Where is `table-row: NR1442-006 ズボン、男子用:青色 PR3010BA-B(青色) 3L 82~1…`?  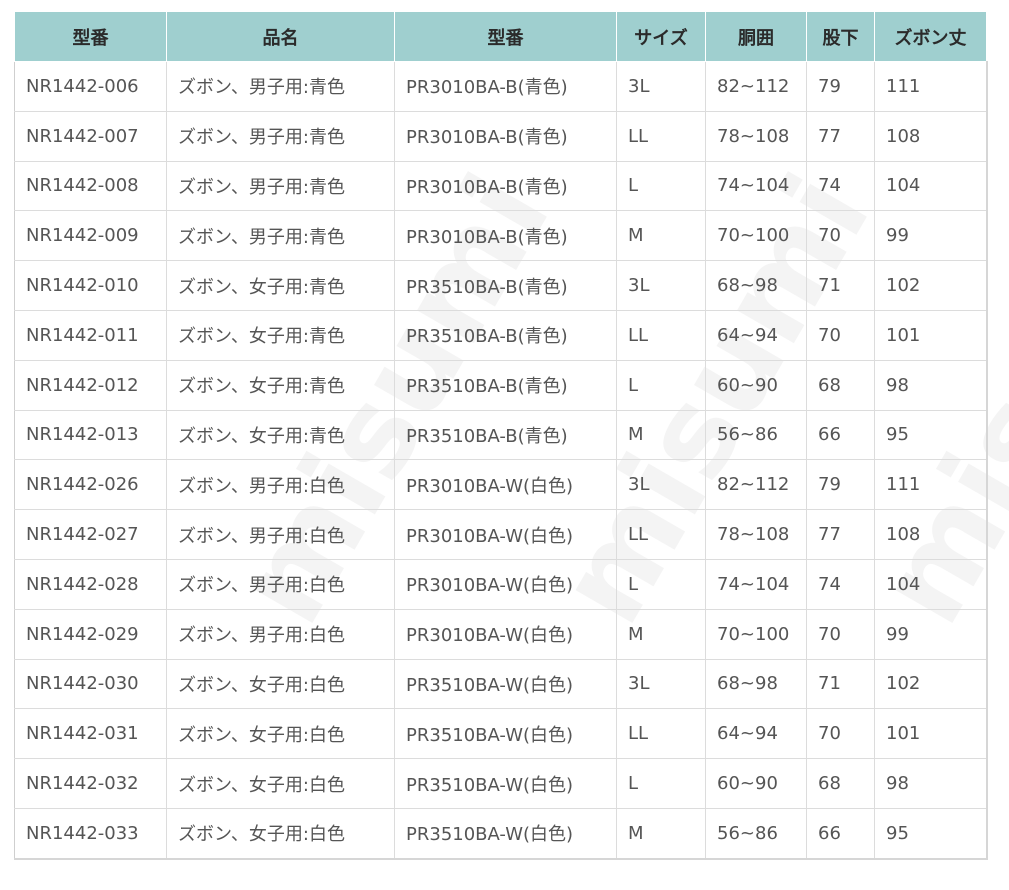 table-row: NR1442-006 ズボン、男子用:青色 PR3010BA-B(青色) 3L 82~1… is located at coordinates (501, 86).